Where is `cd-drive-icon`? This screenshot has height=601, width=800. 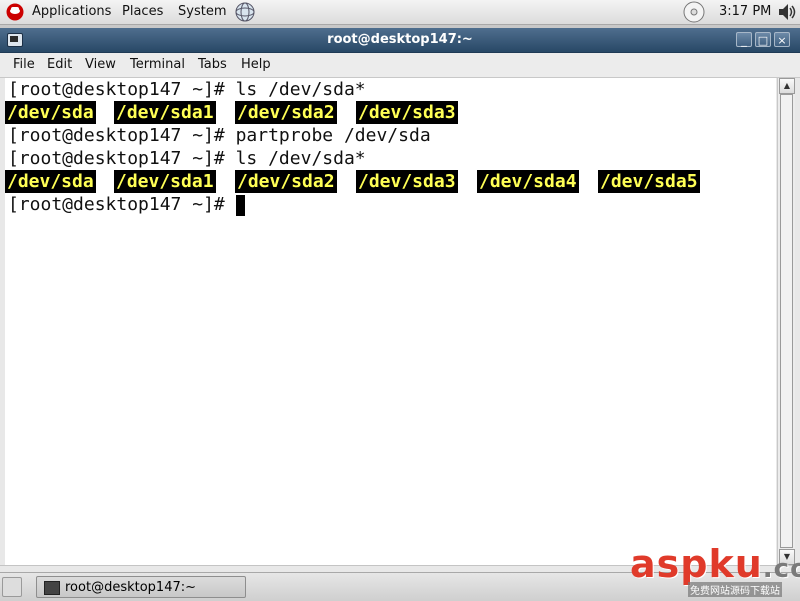 cd-drive-icon is located at coordinates (694, 12).